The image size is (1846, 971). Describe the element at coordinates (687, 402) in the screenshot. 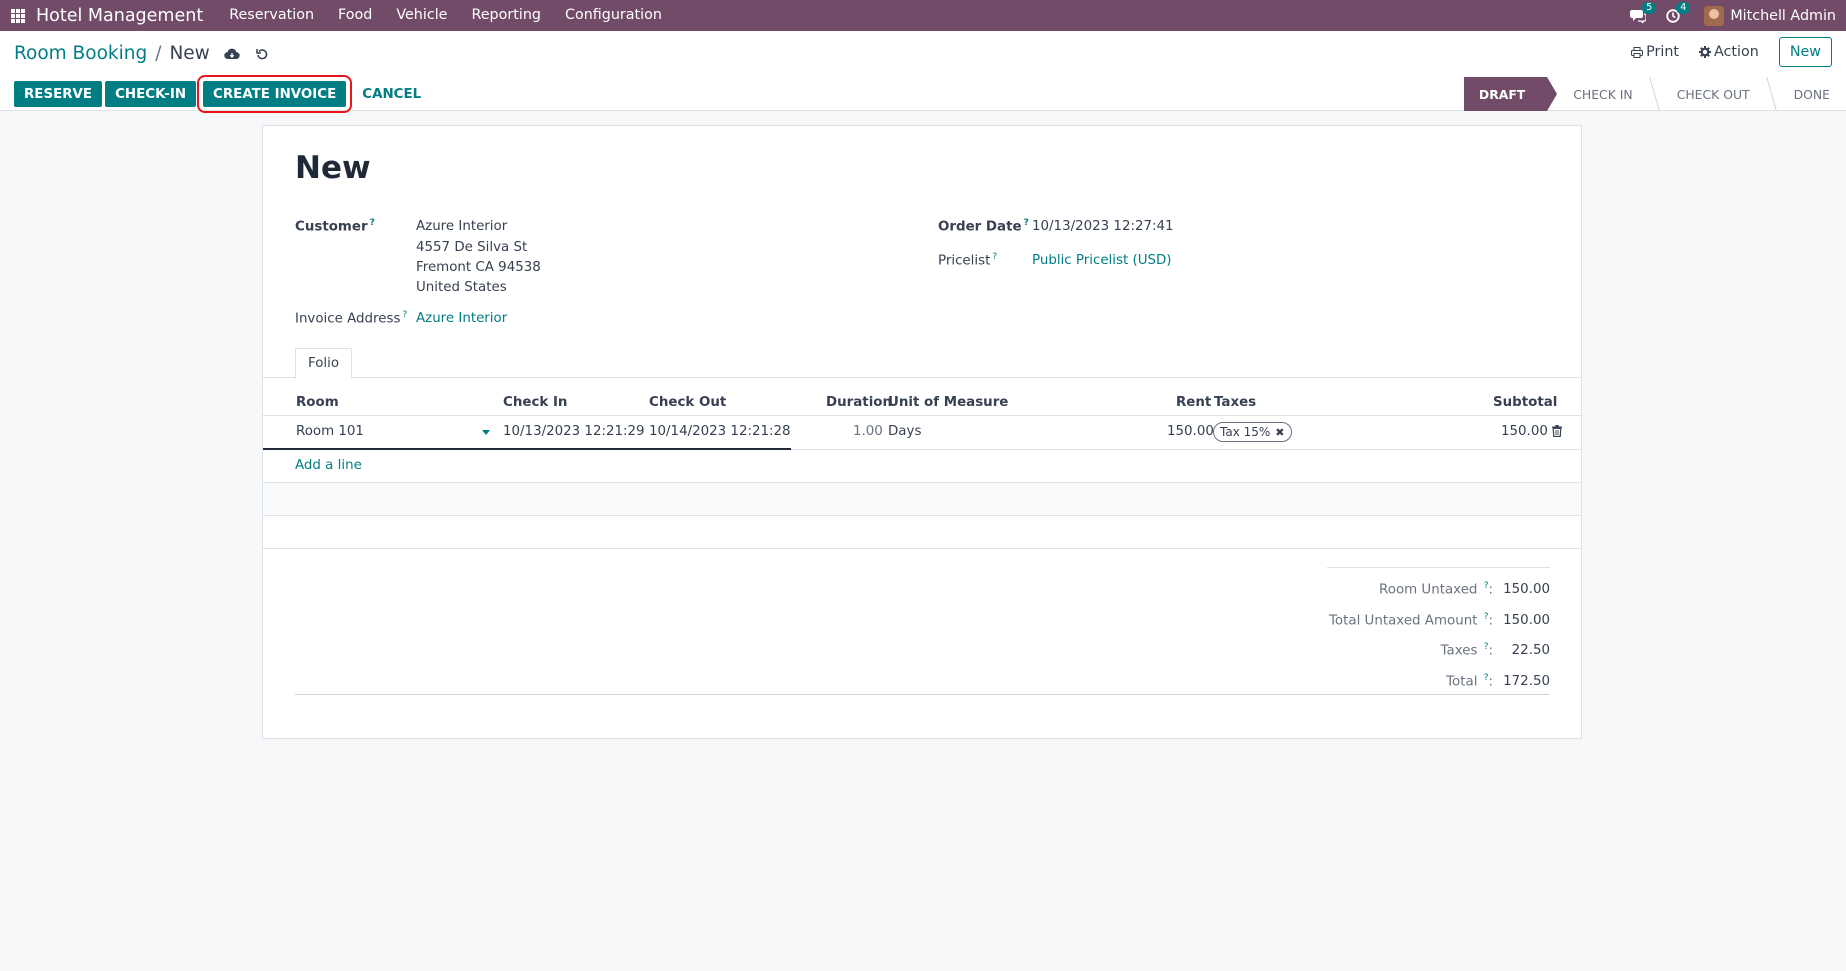

I see `col-check-out: Check Out` at that location.